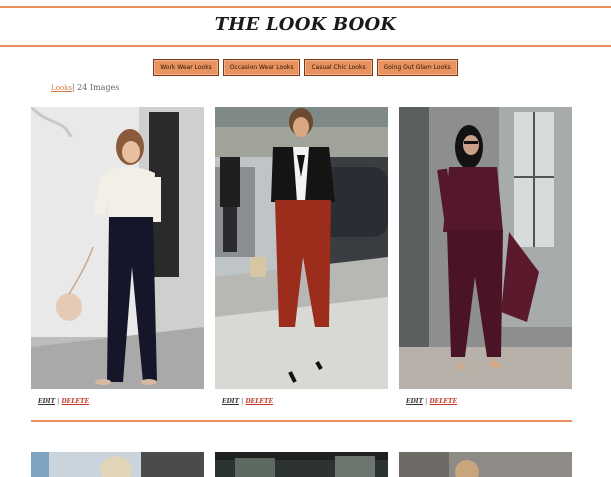 This screenshot has width=611, height=477. I want to click on card-3-actions: EDIT | DELETE, so click(431, 401).